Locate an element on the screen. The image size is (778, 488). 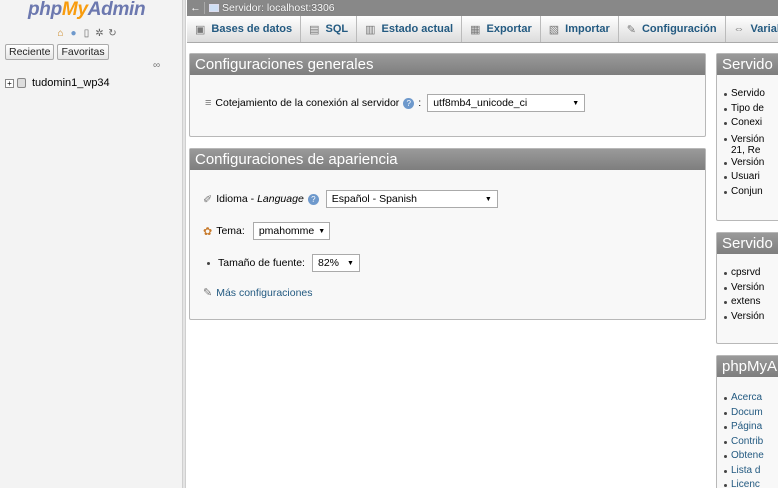
server-breadcrumb: Servidor: localhost:3306 is located at coordinates (272, 8).